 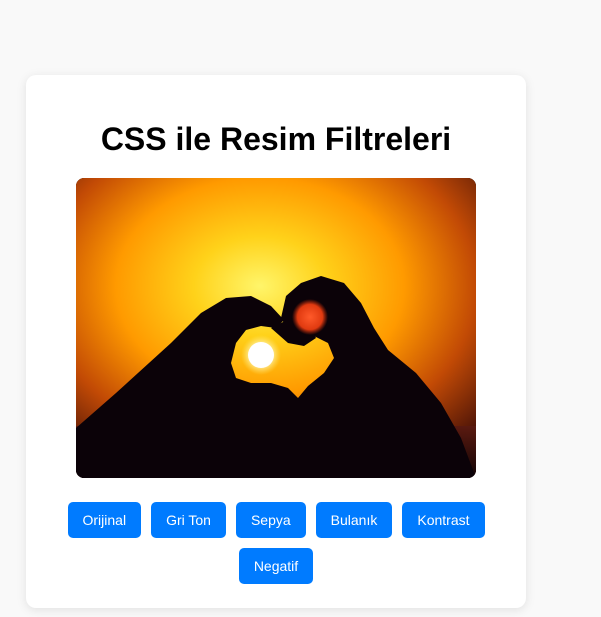 What do you see at coordinates (270, 520) in the screenshot?
I see `filter-sepia-button: Sepya` at bounding box center [270, 520].